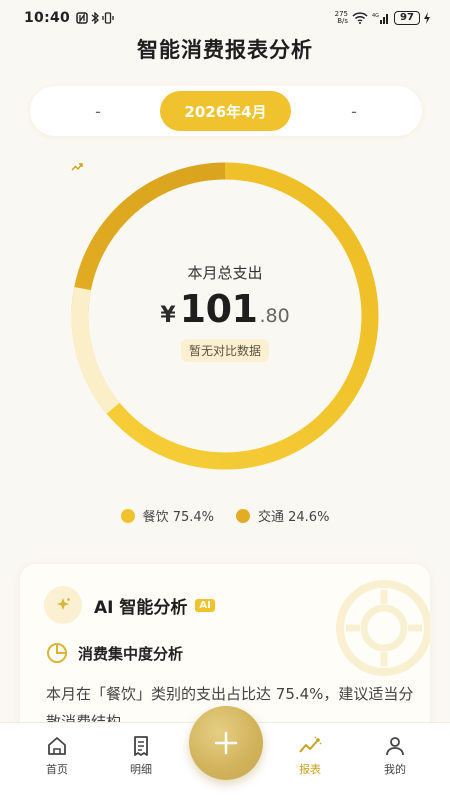  I want to click on comparison-text: 暂无对比数据, so click(224, 351).